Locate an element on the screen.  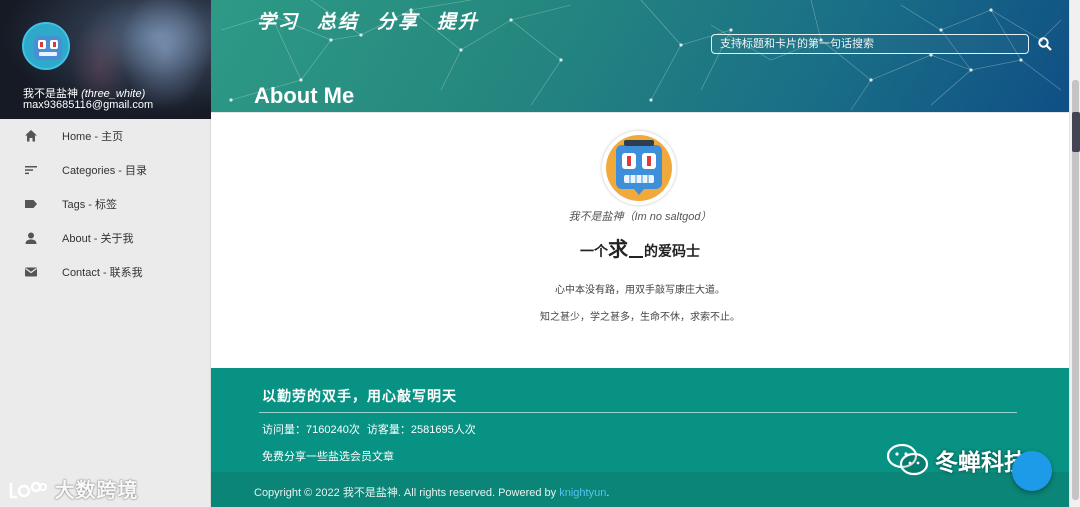
sidebar-item-label: Contact - 联系我 is located at coordinates (102, 273).